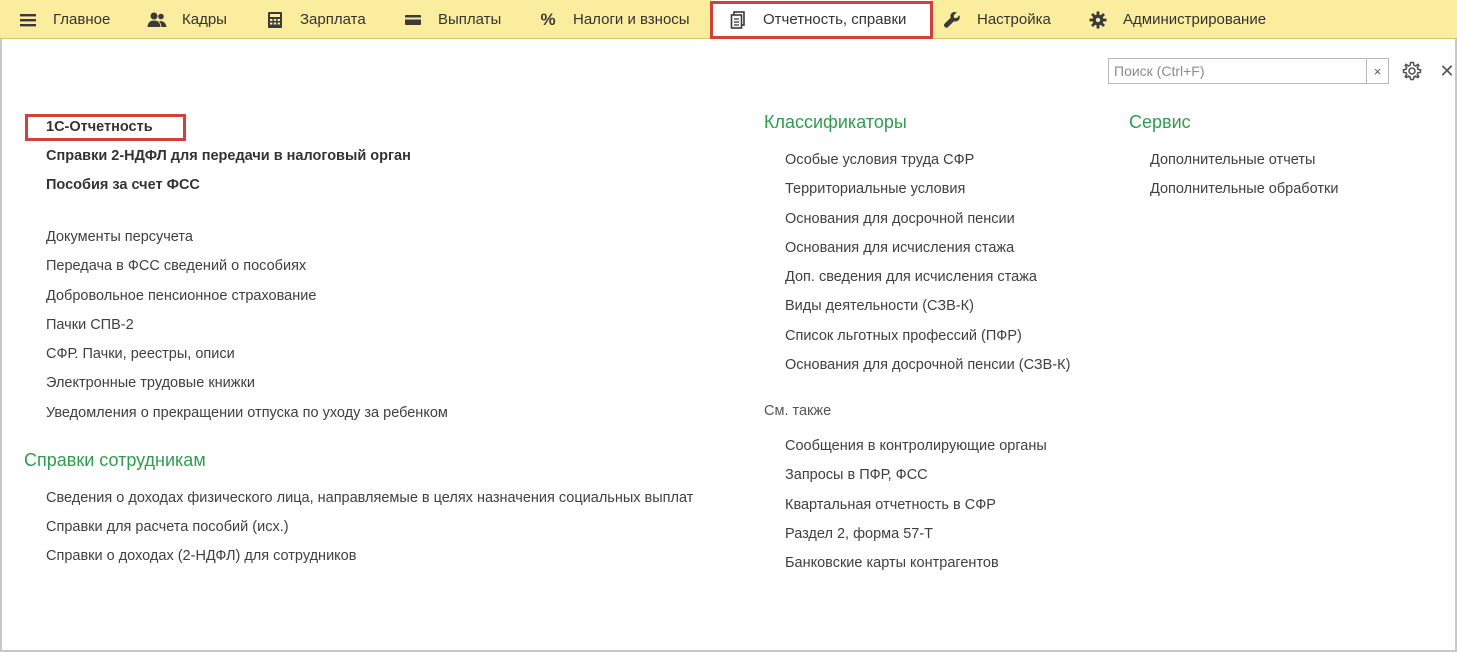 This screenshot has width=1457, height=652. I want to click on menu-item-label: Зарплата, so click(333, 19).